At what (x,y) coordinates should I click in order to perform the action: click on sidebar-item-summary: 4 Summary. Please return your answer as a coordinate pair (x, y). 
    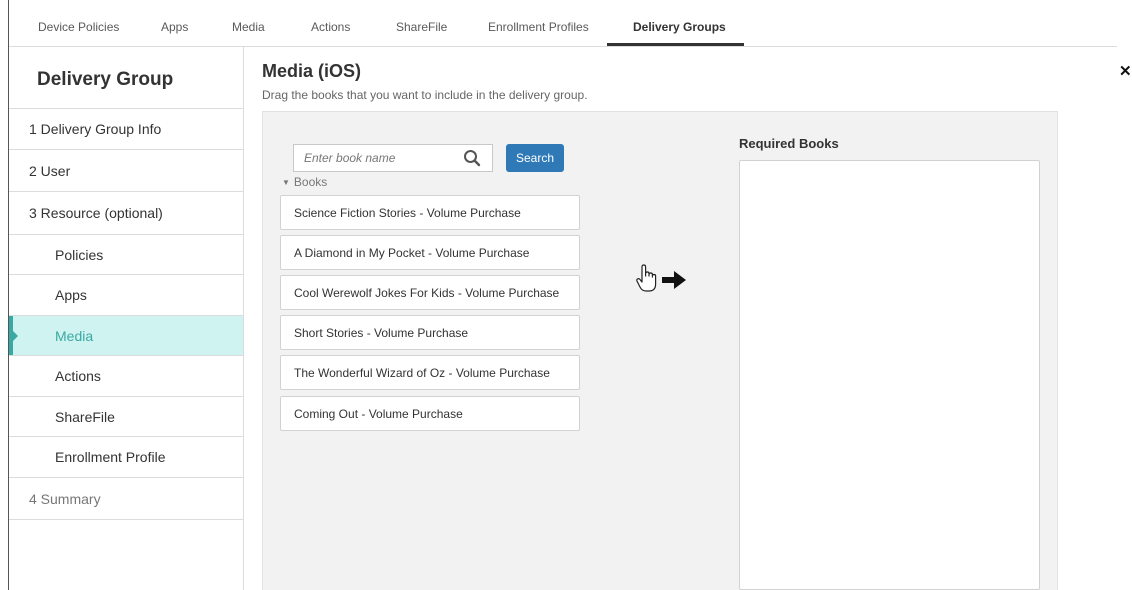
    Looking at the image, I should click on (126, 499).